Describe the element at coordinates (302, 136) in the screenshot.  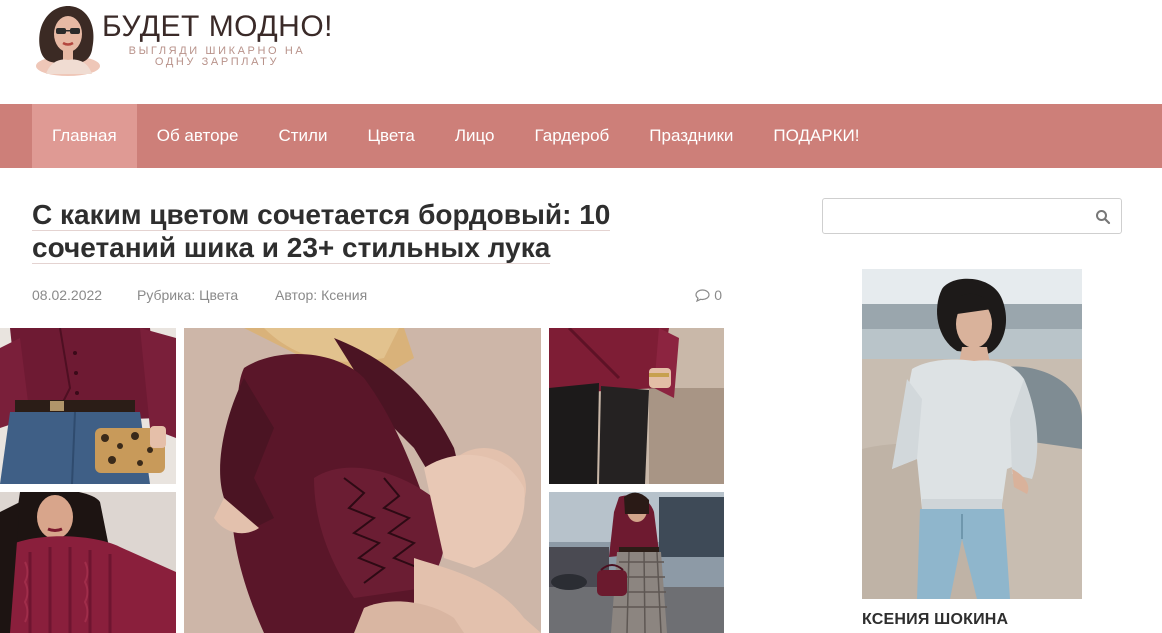
I see `nav-item-styles: Стили` at that location.